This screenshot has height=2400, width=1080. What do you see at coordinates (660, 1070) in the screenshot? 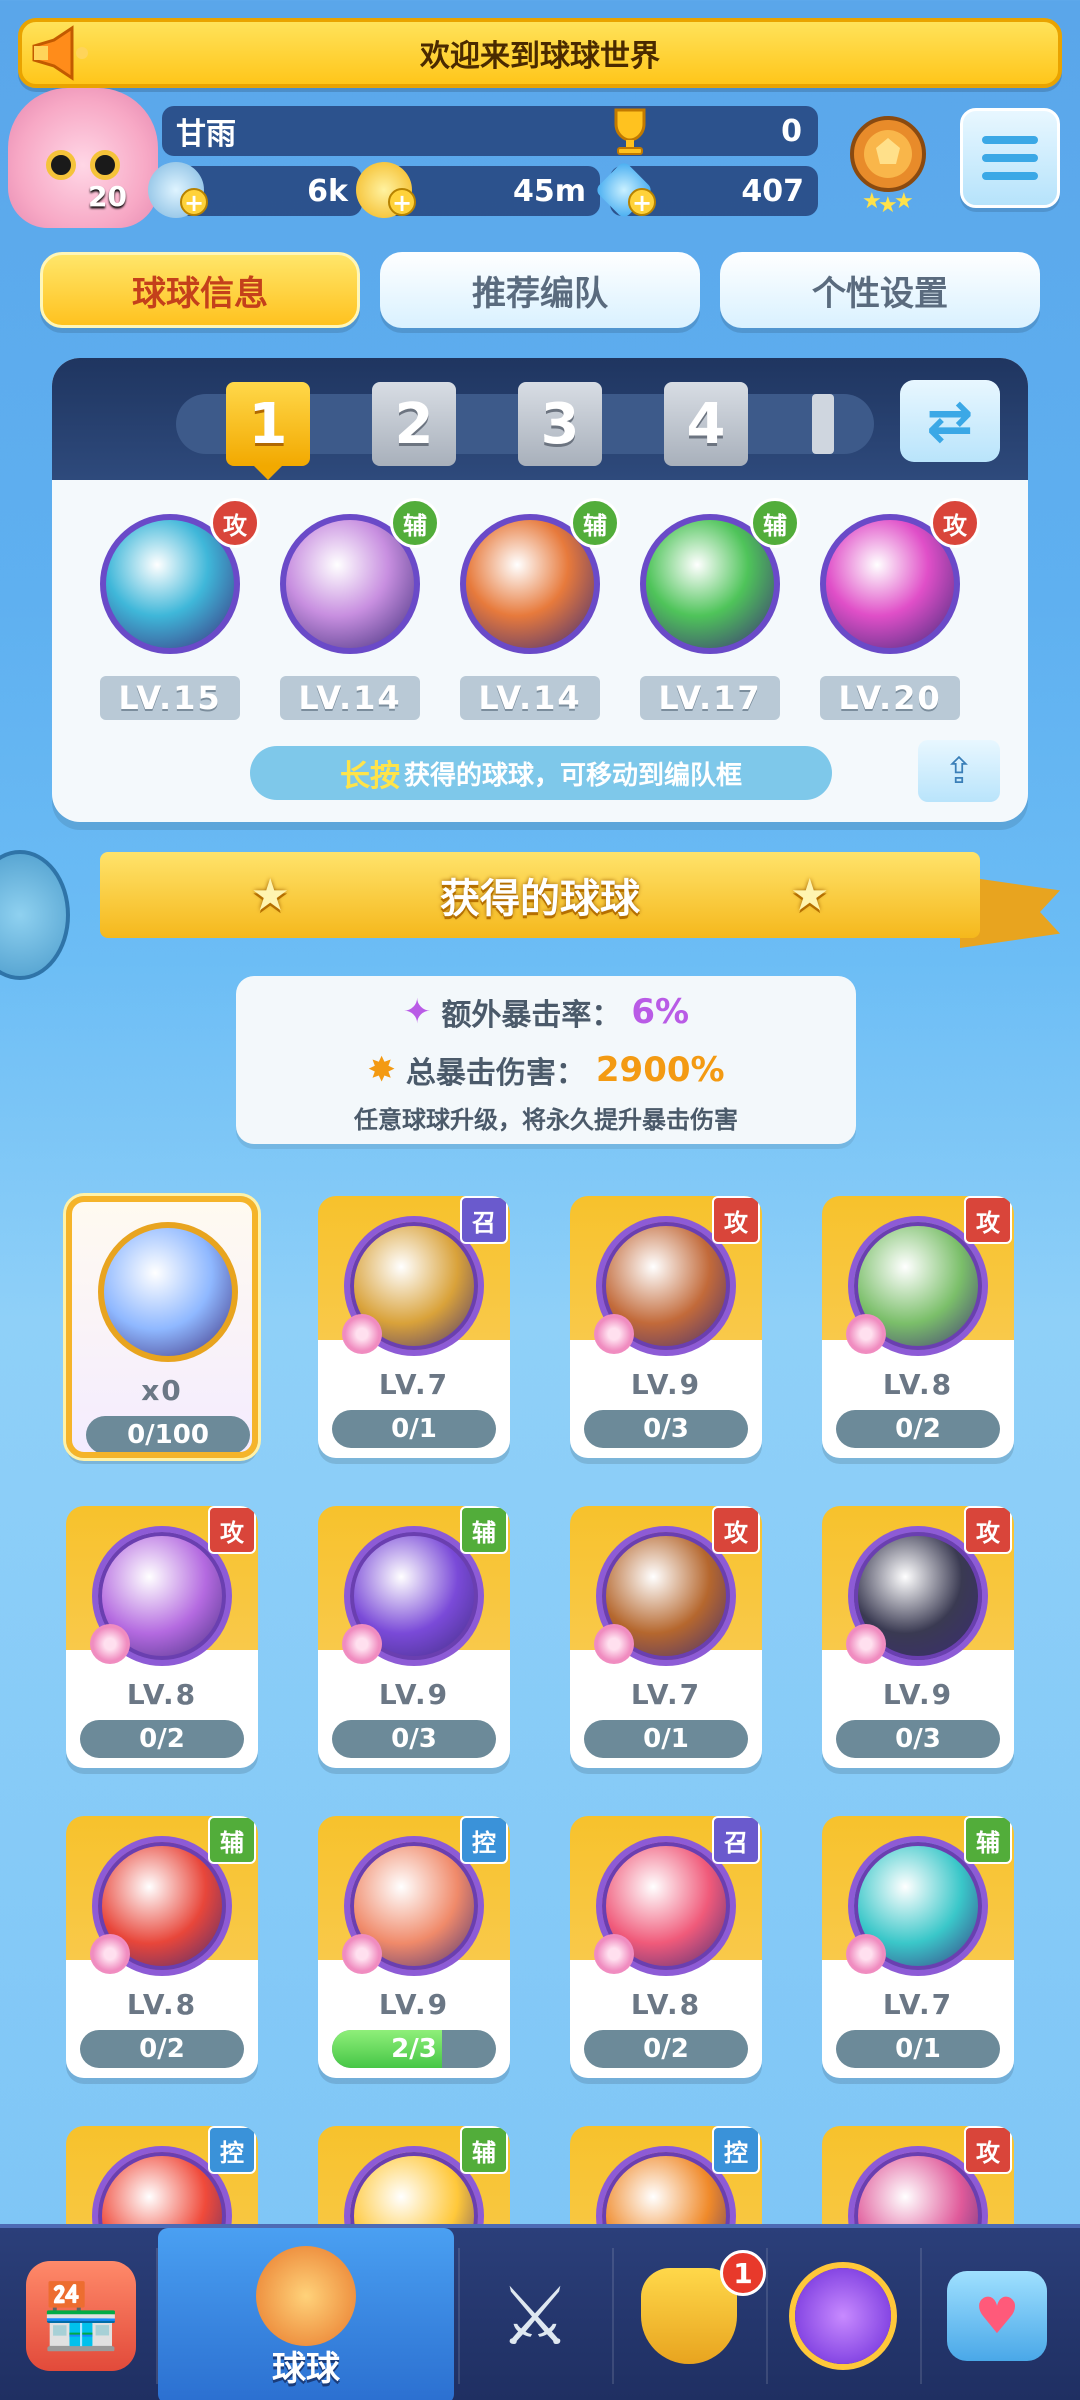
I see `crit-damage-value: 2900%` at bounding box center [660, 1070].